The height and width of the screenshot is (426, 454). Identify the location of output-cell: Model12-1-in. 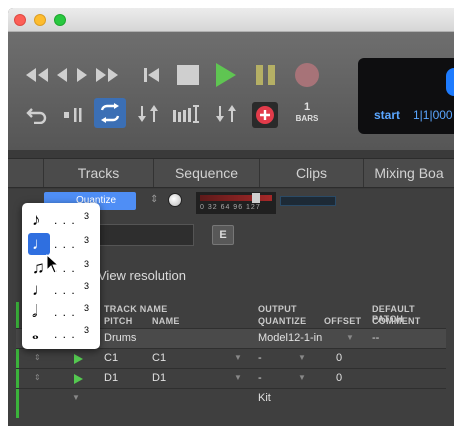
(290, 338).